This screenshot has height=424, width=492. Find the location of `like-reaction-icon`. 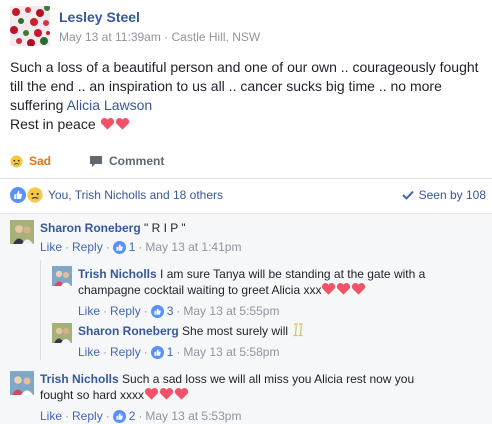

like-reaction-icon is located at coordinates (18, 195).